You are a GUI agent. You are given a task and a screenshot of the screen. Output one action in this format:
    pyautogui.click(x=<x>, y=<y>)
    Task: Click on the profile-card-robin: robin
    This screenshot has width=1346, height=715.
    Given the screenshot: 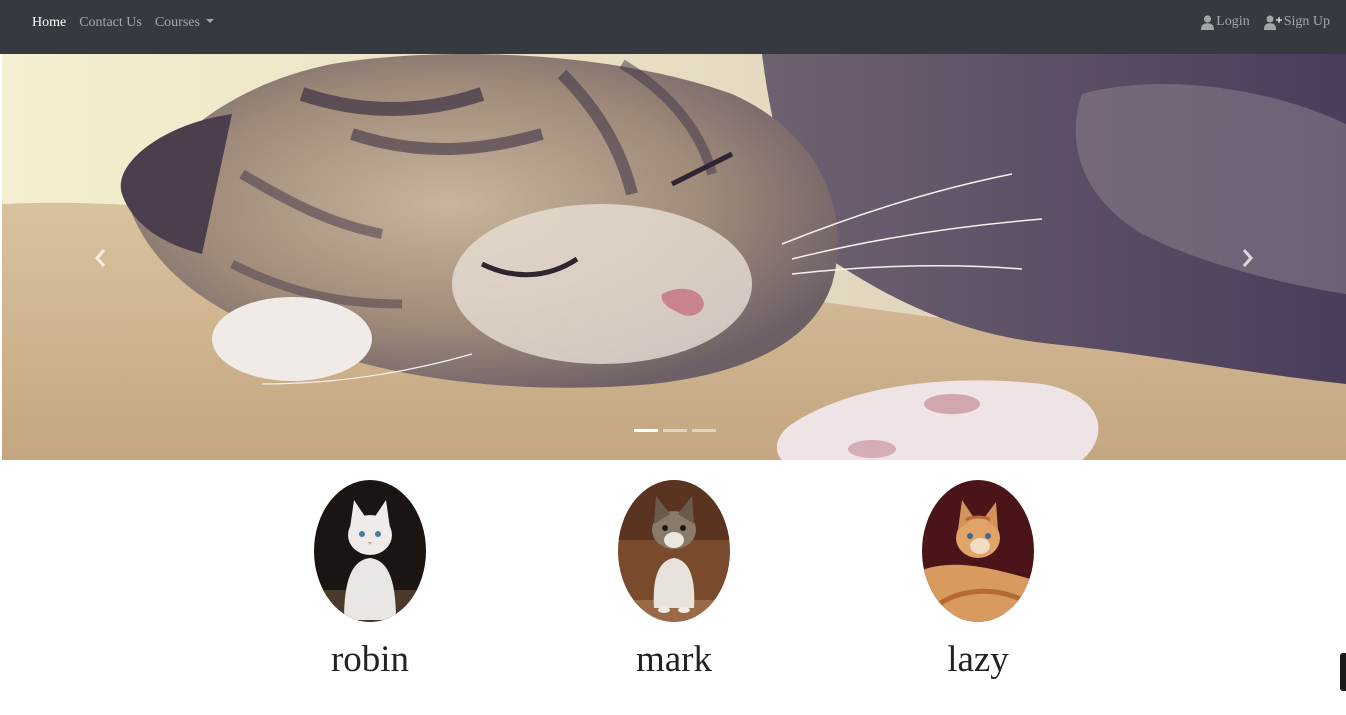 What is the action you would take?
    pyautogui.click(x=370, y=582)
    